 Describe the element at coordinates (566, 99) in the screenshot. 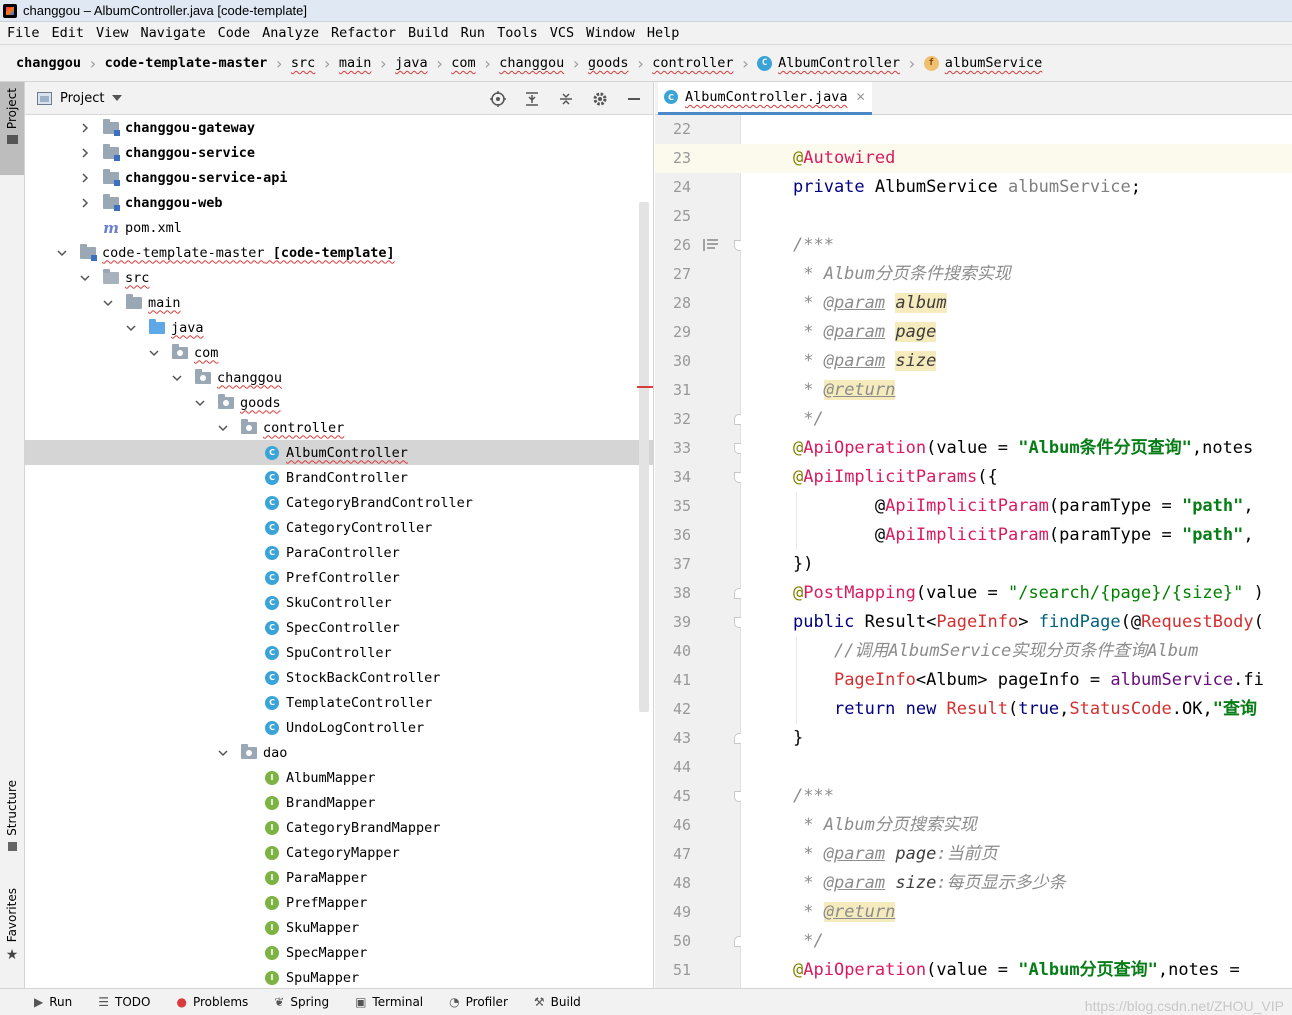

I see `collapse-all-icon` at that location.